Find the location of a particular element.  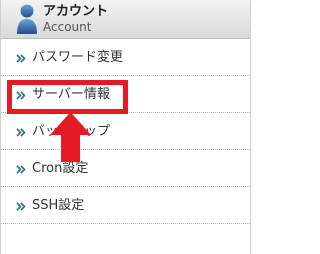

user-icon is located at coordinates (27, 19).